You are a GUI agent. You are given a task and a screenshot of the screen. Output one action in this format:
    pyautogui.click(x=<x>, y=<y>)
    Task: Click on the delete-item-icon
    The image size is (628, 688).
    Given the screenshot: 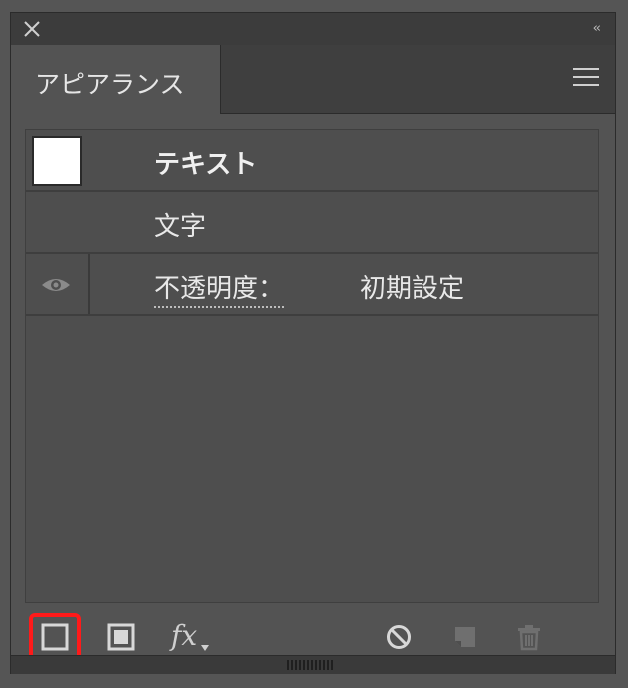 What is the action you would take?
    pyautogui.click(x=529, y=637)
    